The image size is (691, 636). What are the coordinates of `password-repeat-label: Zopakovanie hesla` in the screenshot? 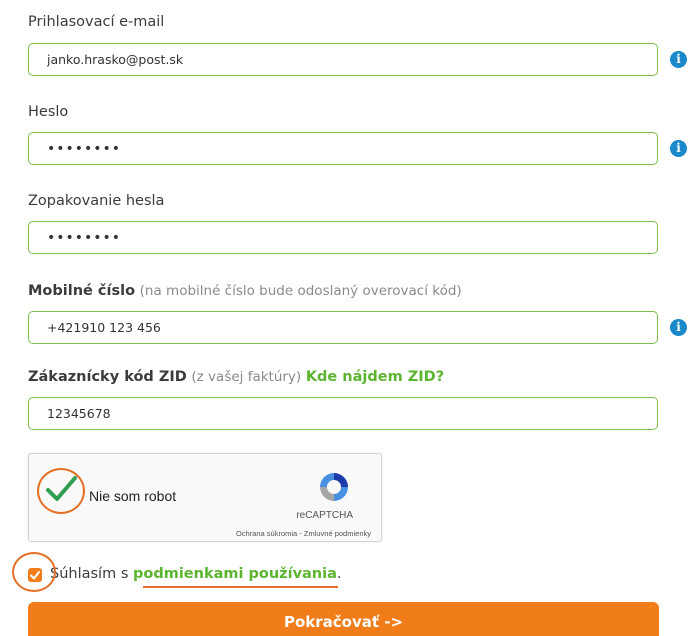 It's located at (96, 201).